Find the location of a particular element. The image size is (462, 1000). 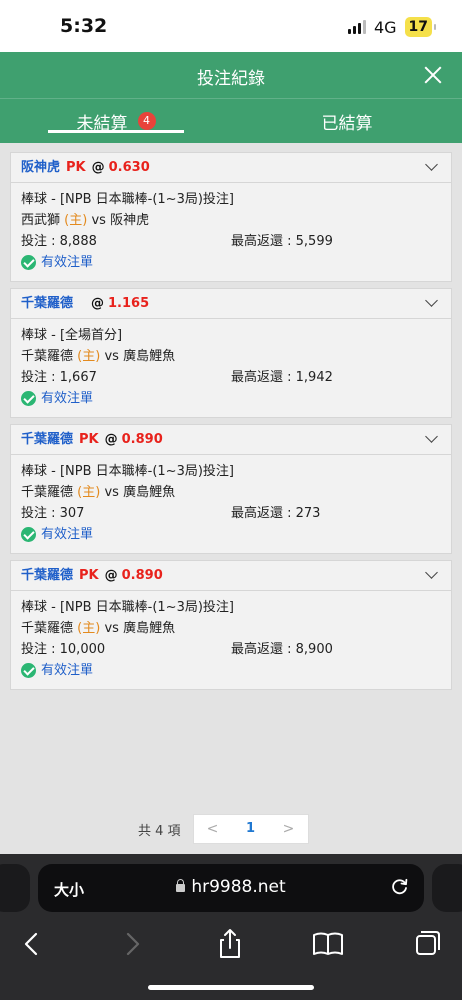

bet-amounts: 投注 : 10,000 最高返還 : 8,900 is located at coordinates (231, 649).